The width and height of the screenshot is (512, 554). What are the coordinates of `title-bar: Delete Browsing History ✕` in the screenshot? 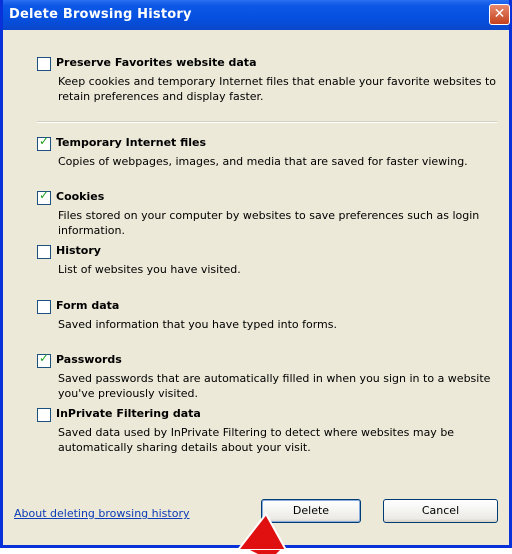 It's located at (256, 15).